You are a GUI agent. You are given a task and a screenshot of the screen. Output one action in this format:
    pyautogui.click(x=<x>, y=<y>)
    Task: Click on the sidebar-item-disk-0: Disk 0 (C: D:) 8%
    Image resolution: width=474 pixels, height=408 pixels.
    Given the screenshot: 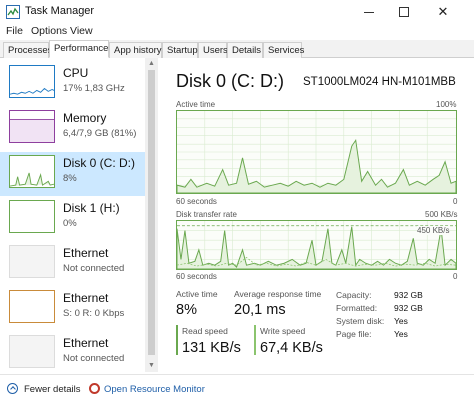 What is the action you would take?
    pyautogui.click(x=72, y=174)
    